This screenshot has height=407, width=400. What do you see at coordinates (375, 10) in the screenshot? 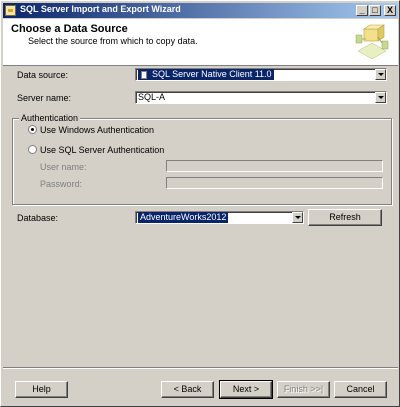
I see `maximize-button: □` at bounding box center [375, 10].